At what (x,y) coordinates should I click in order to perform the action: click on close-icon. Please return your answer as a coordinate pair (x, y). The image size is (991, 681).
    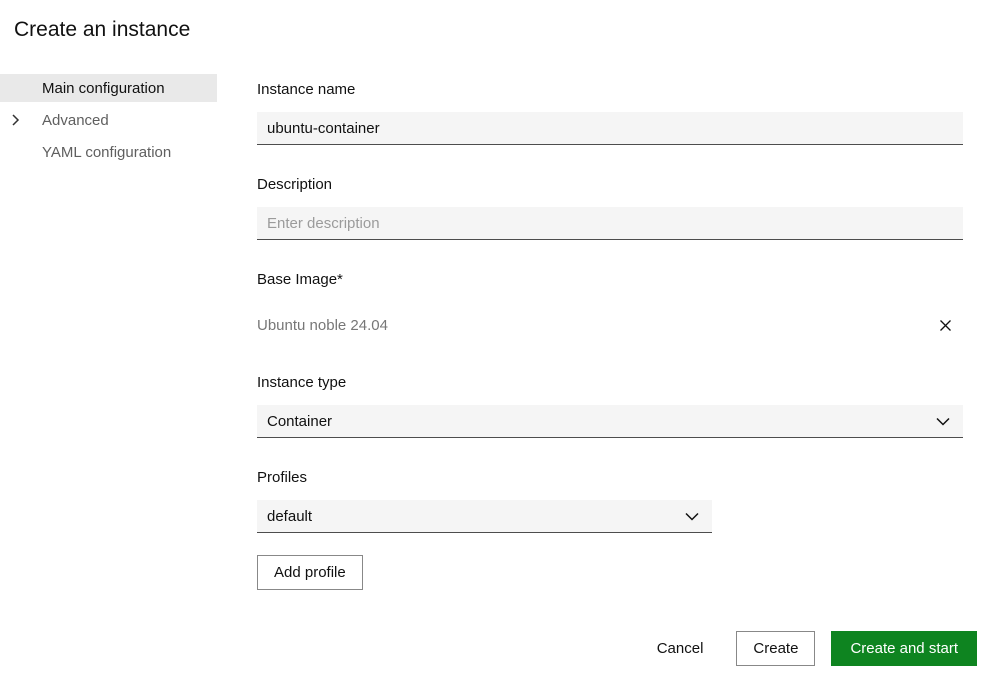
    Looking at the image, I should click on (945, 325).